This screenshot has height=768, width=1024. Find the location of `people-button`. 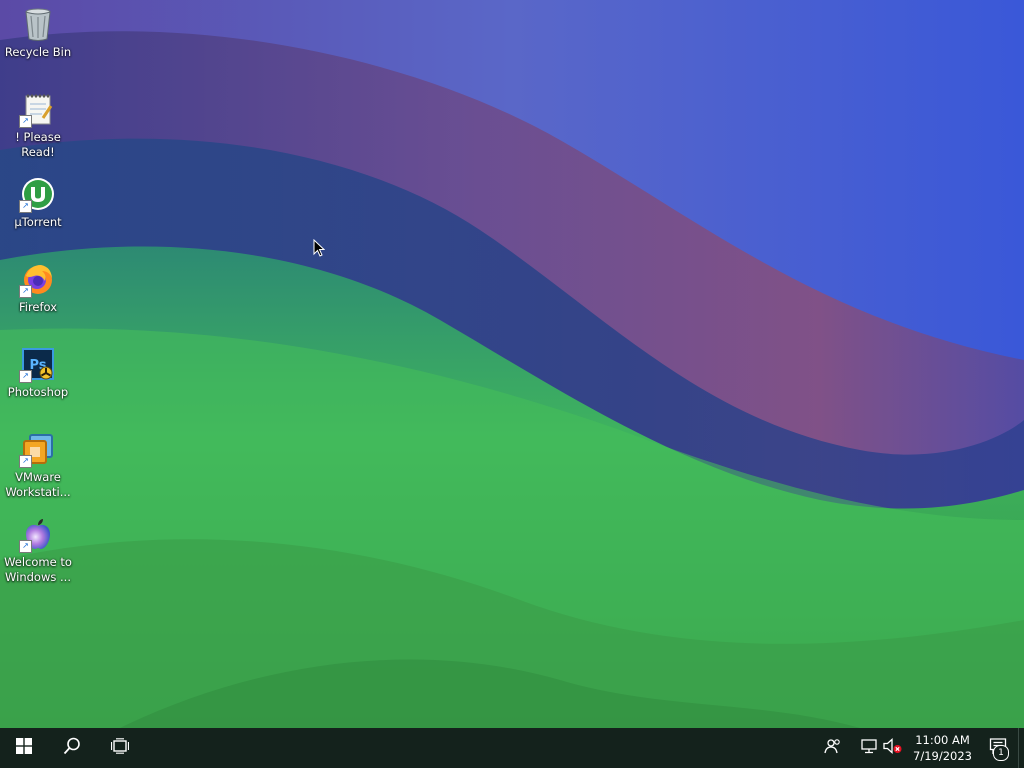

people-button is located at coordinates (833, 748).